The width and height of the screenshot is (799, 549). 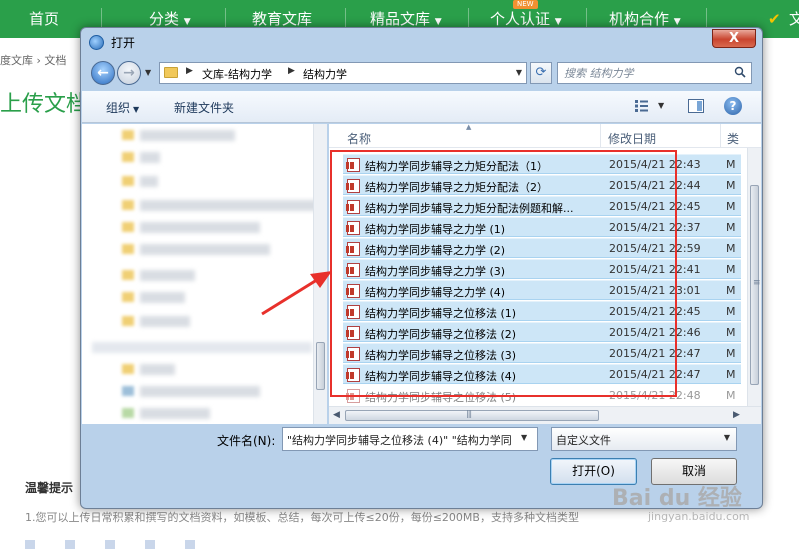 I want to click on column-header-row: ▲ 名称 修改日期 类, so click(x=545, y=136).